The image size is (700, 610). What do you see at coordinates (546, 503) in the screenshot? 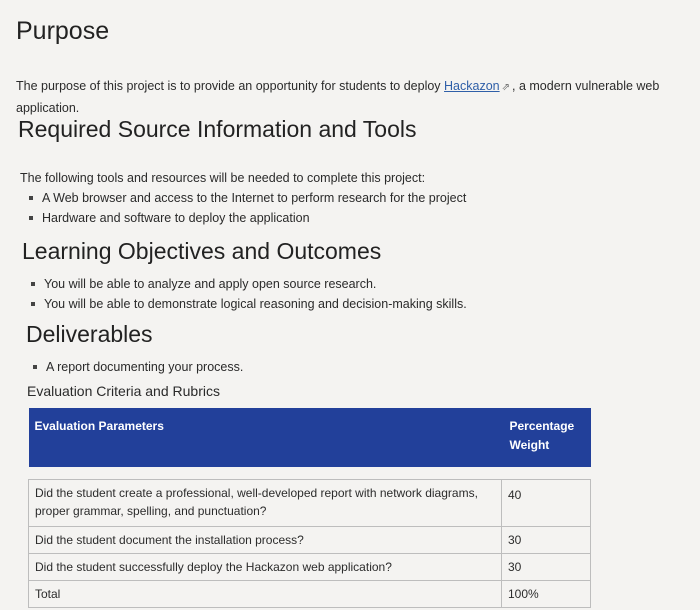
I see `weight-cell: 40` at bounding box center [546, 503].